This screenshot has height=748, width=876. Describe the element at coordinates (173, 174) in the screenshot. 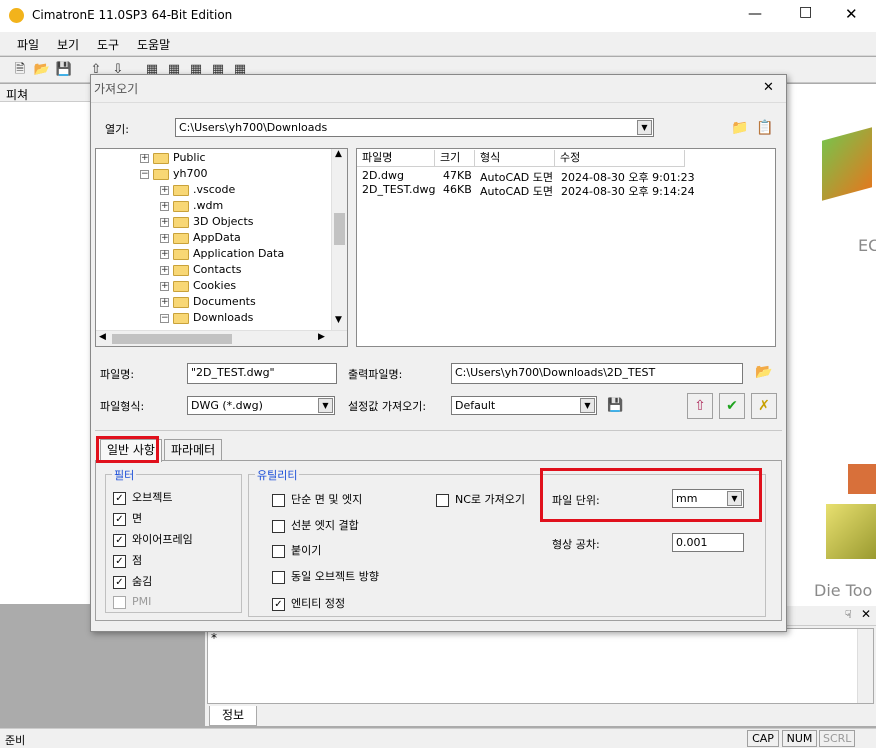

I see `tree-item-yh700: − yh700` at that location.